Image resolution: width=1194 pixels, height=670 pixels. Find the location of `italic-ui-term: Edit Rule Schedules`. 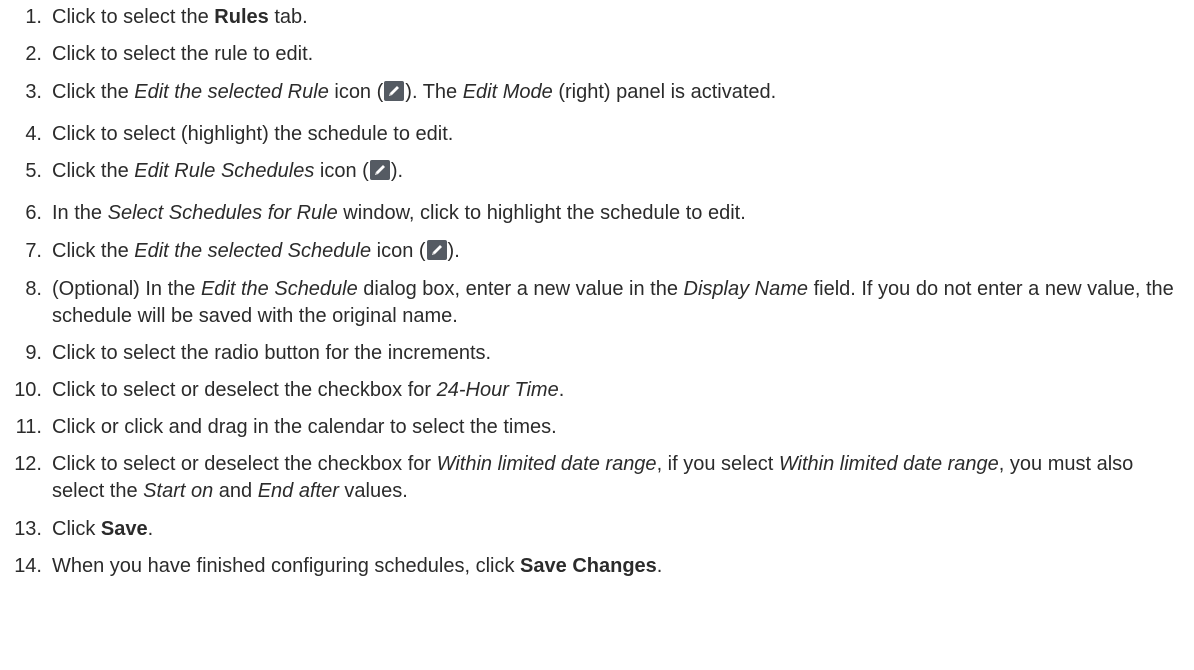

italic-ui-term: Edit Rule Schedules is located at coordinates (224, 171).